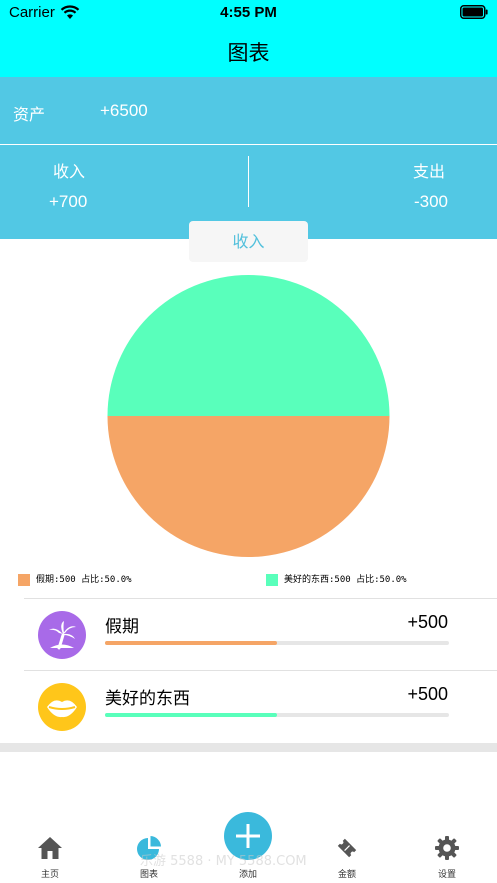 This screenshot has width=497, height=883. Describe the element at coordinates (346, 875) in the screenshot. I see `tab-label: 金额` at that location.